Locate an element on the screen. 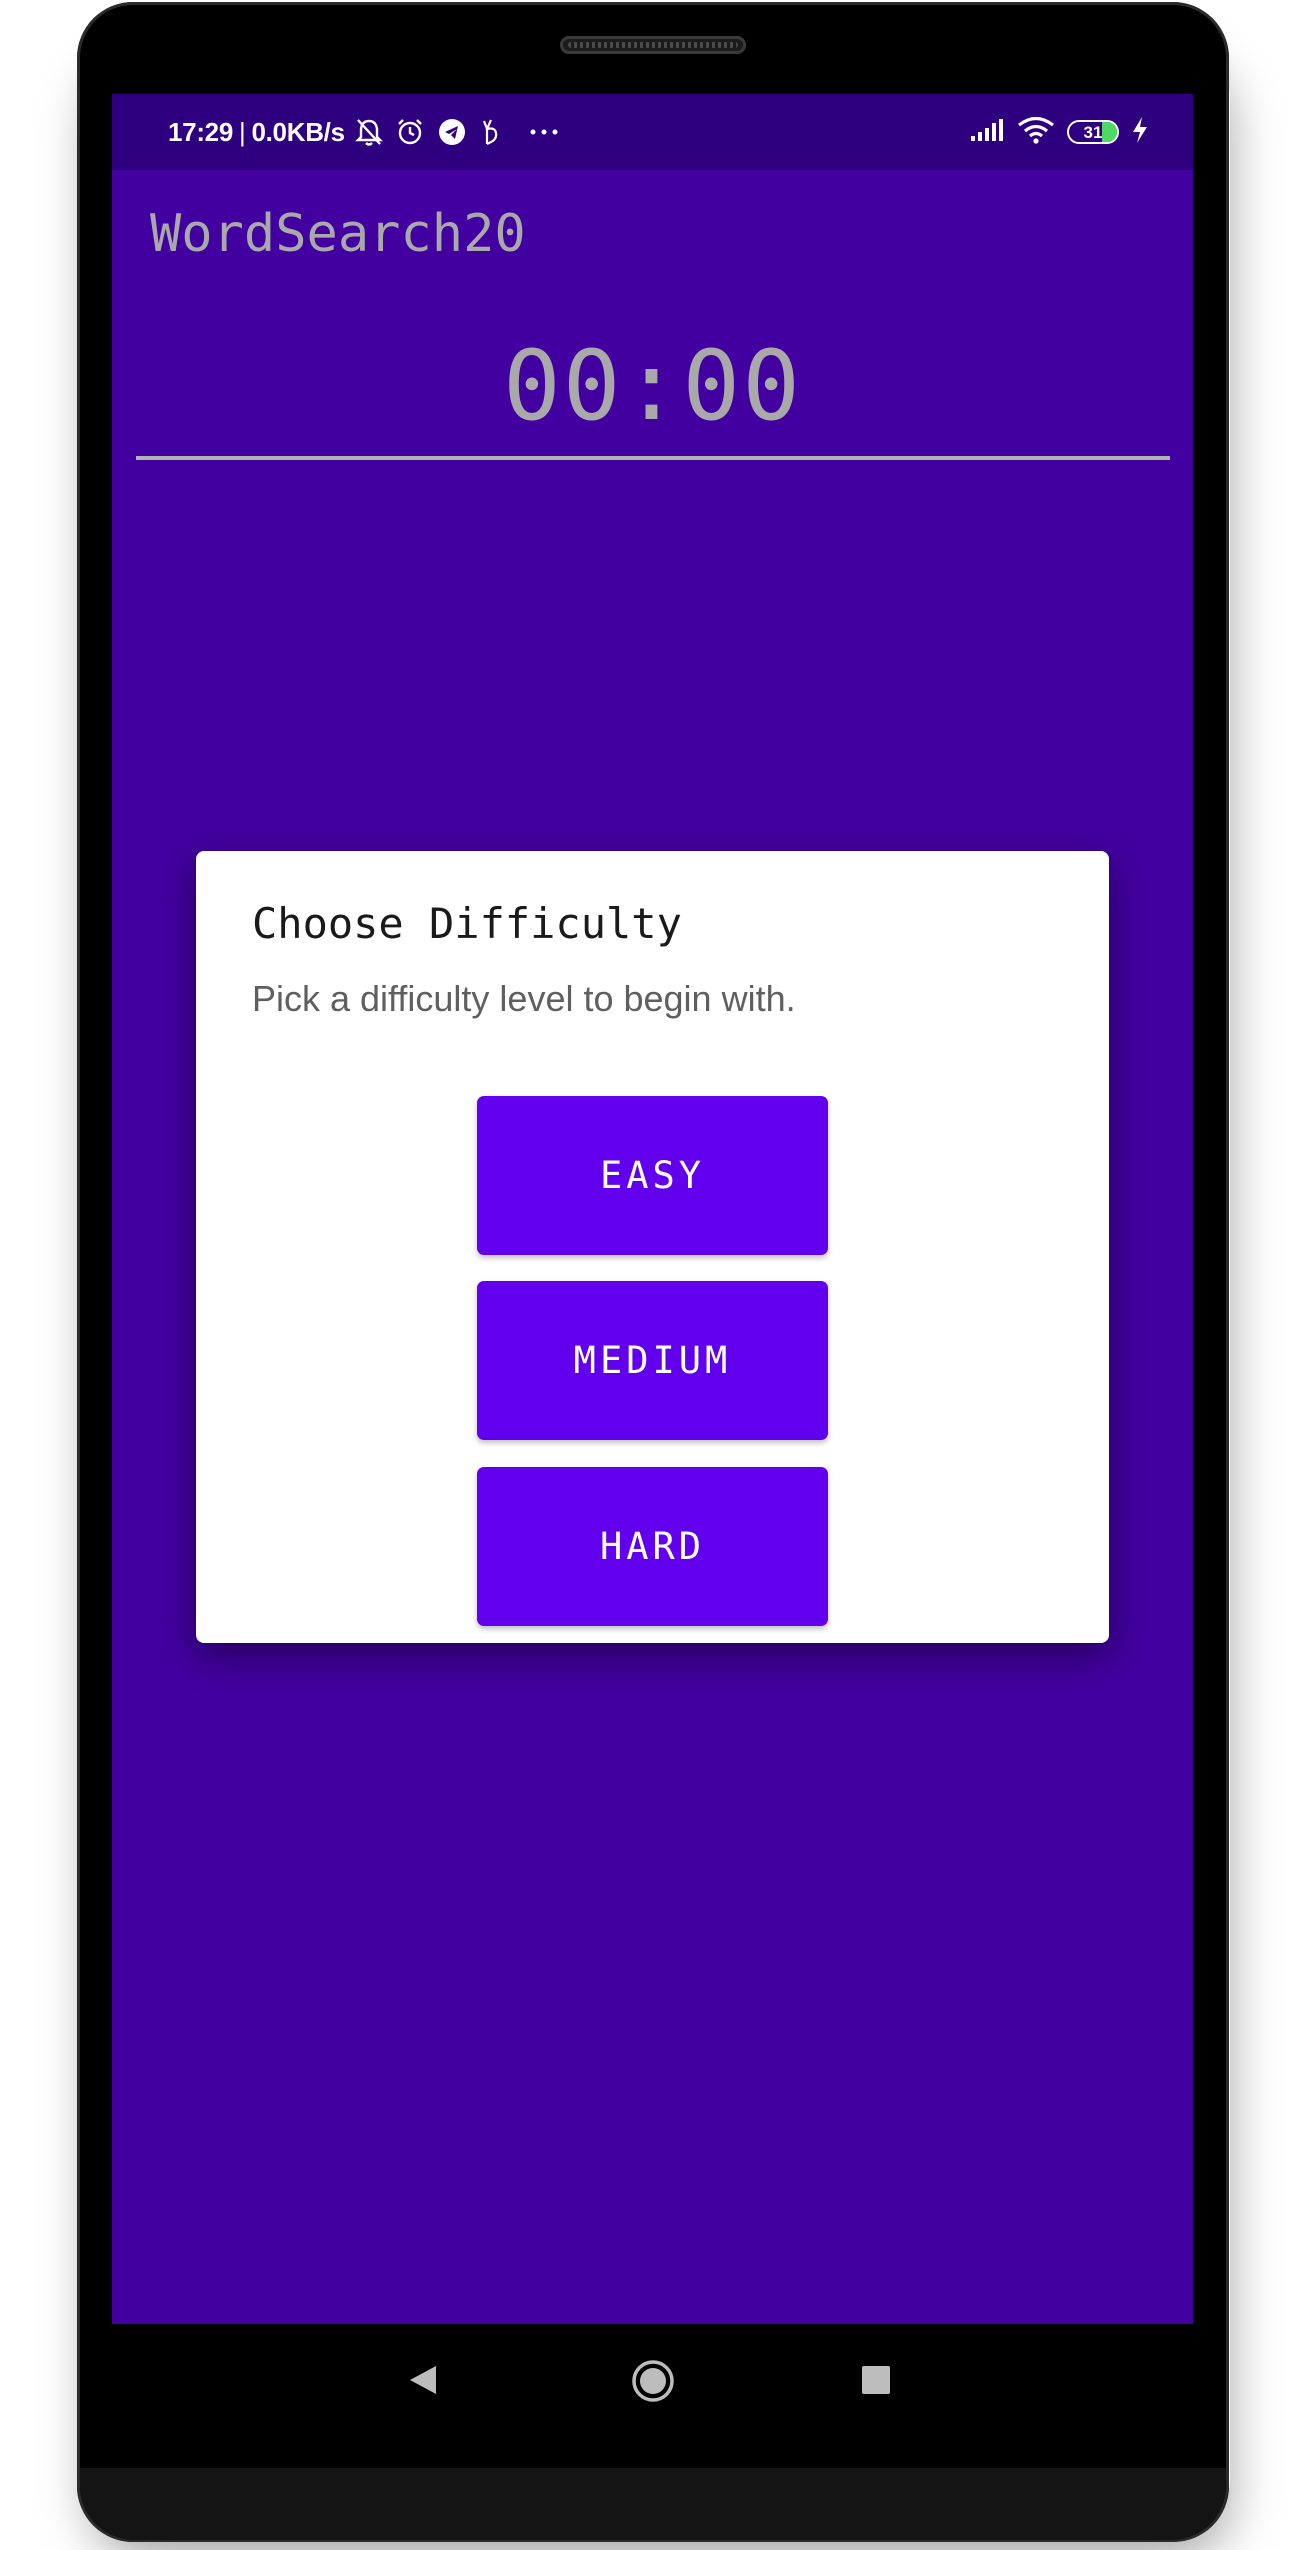 The image size is (1305, 2550). charging-icon is located at coordinates (1140, 132).